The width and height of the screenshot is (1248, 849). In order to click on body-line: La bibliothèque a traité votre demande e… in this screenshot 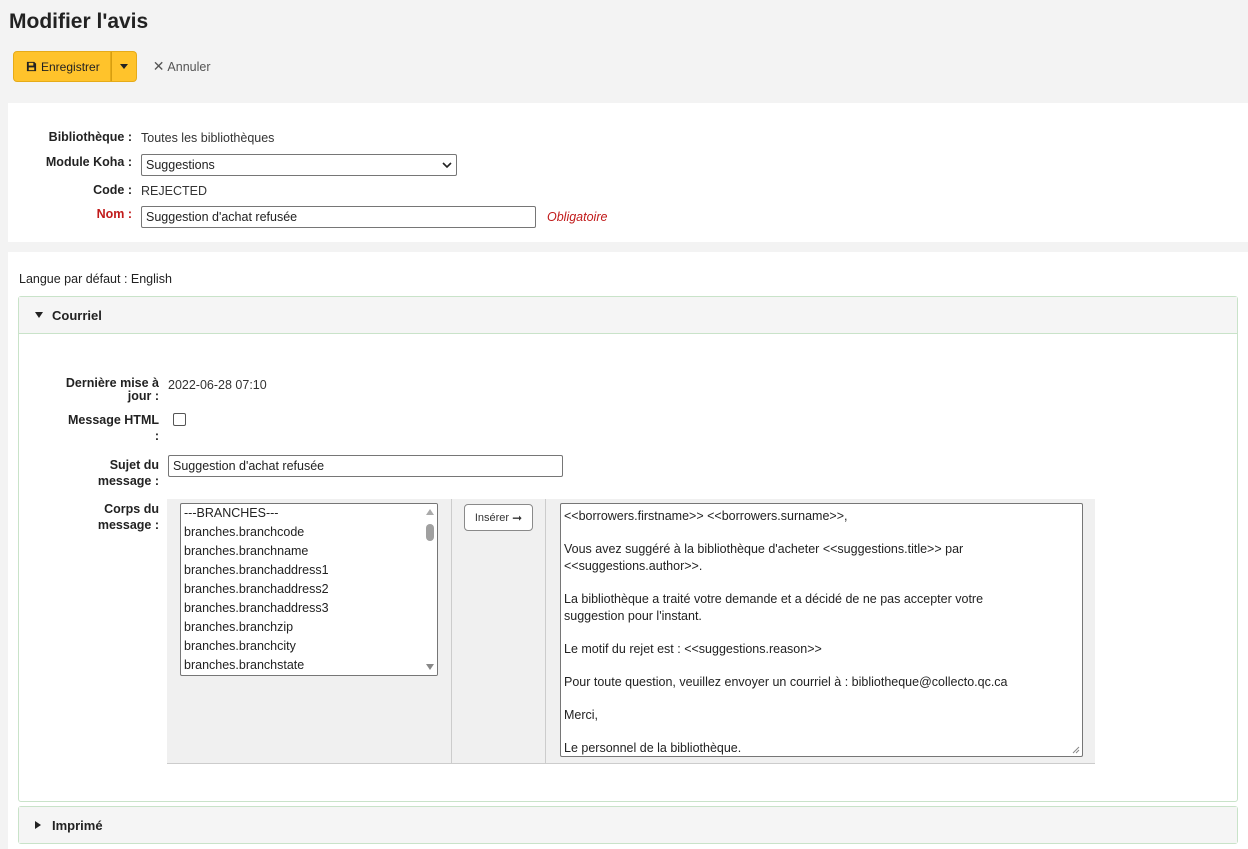, I will do `click(774, 598)`.